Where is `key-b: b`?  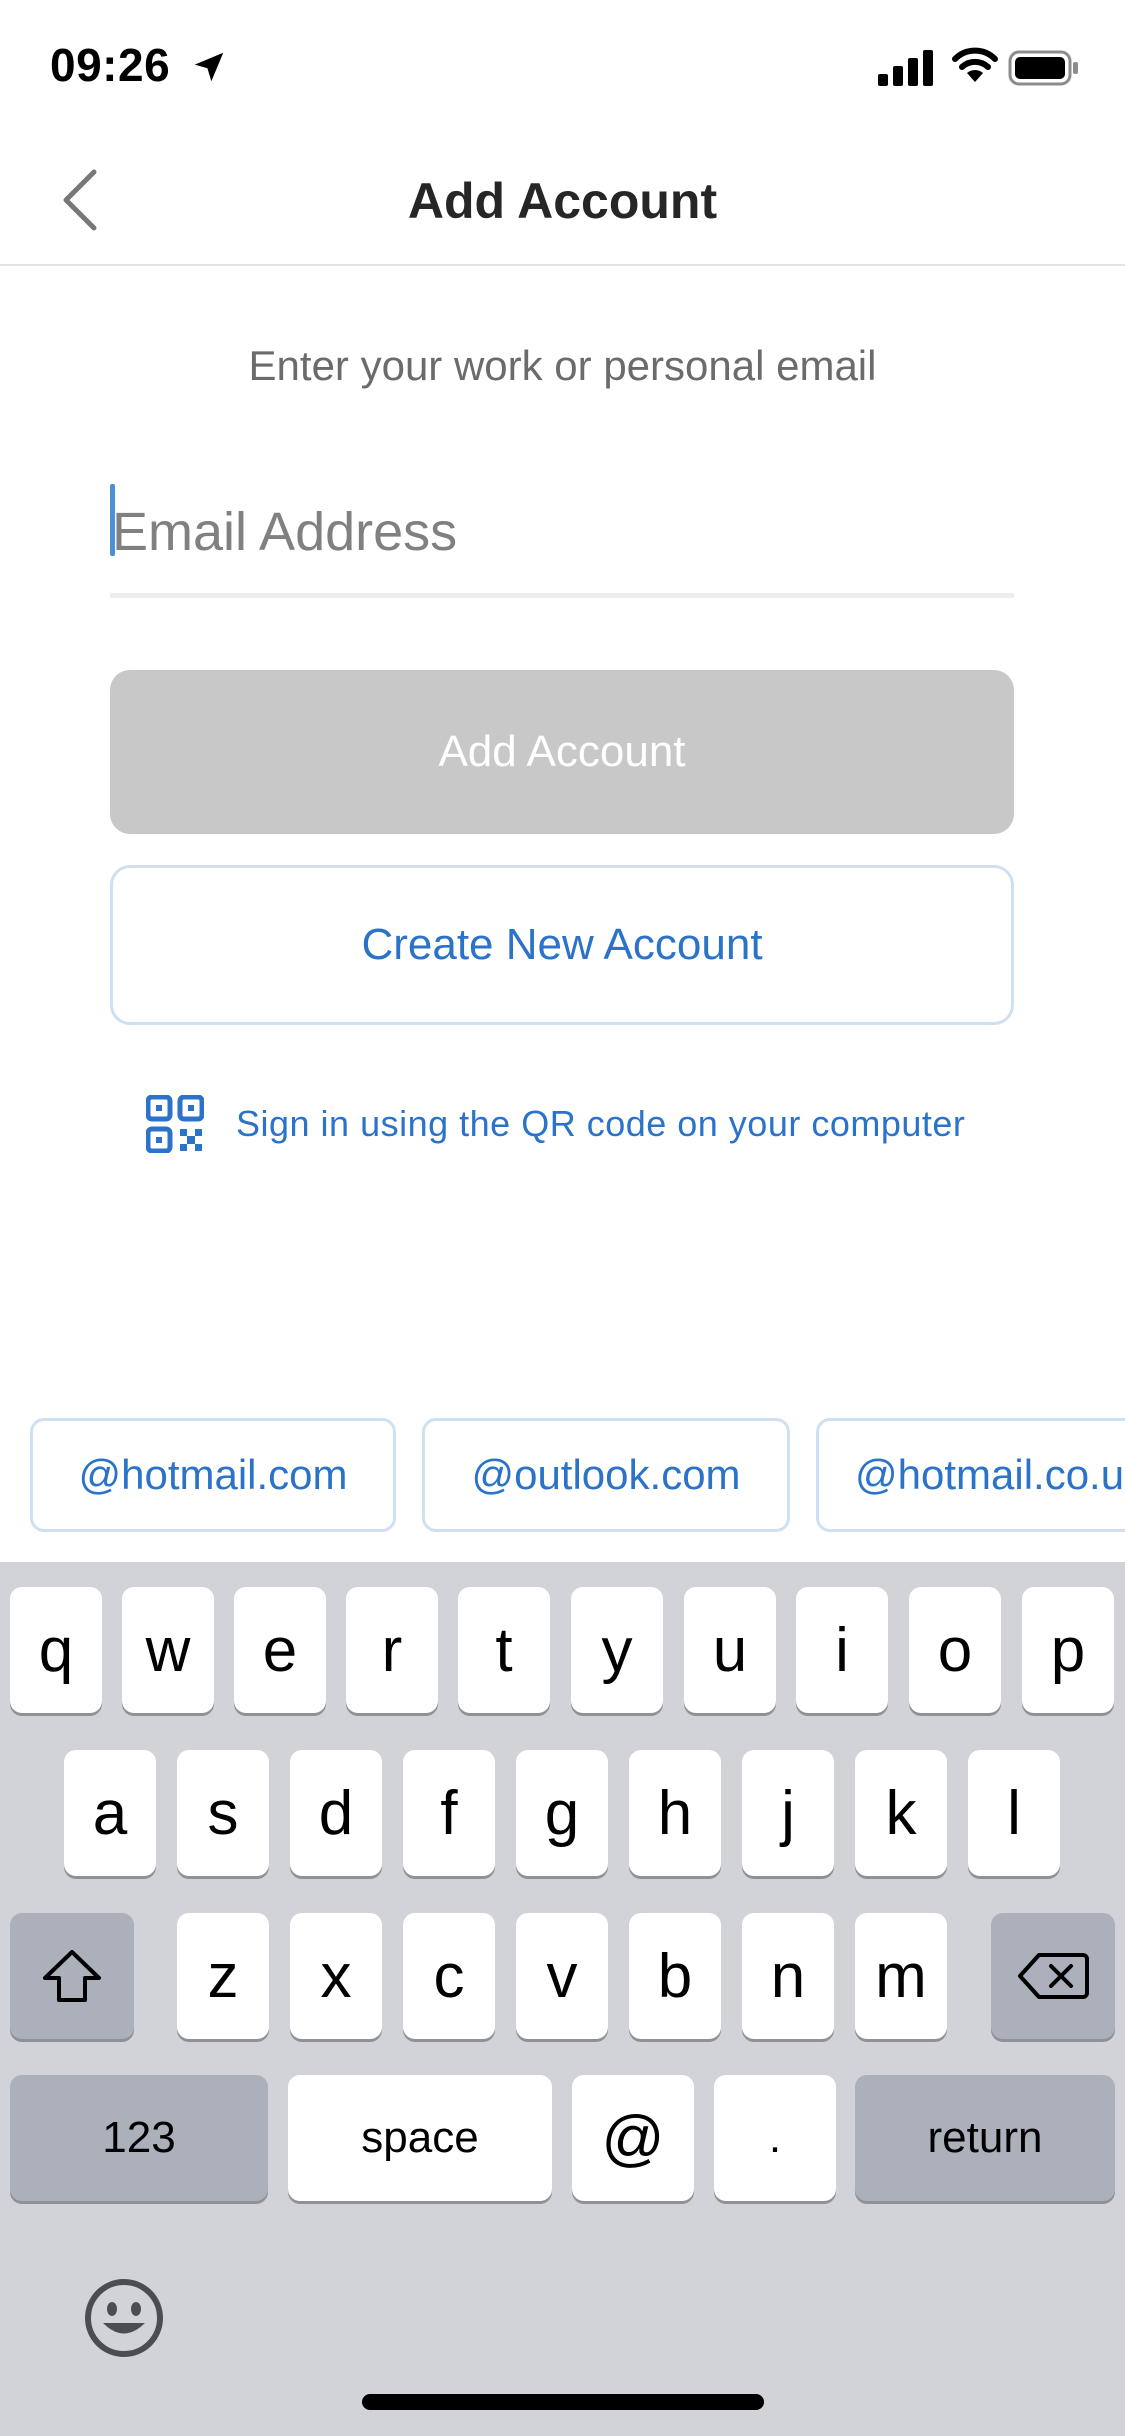 key-b: b is located at coordinates (675, 1976).